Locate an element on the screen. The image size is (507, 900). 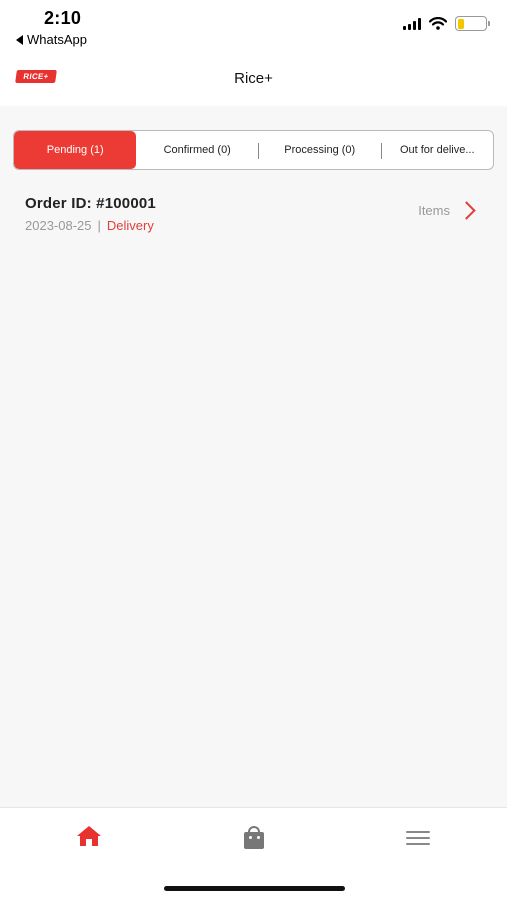
order-id: Order ID: #100001 is located at coordinates (90, 203).